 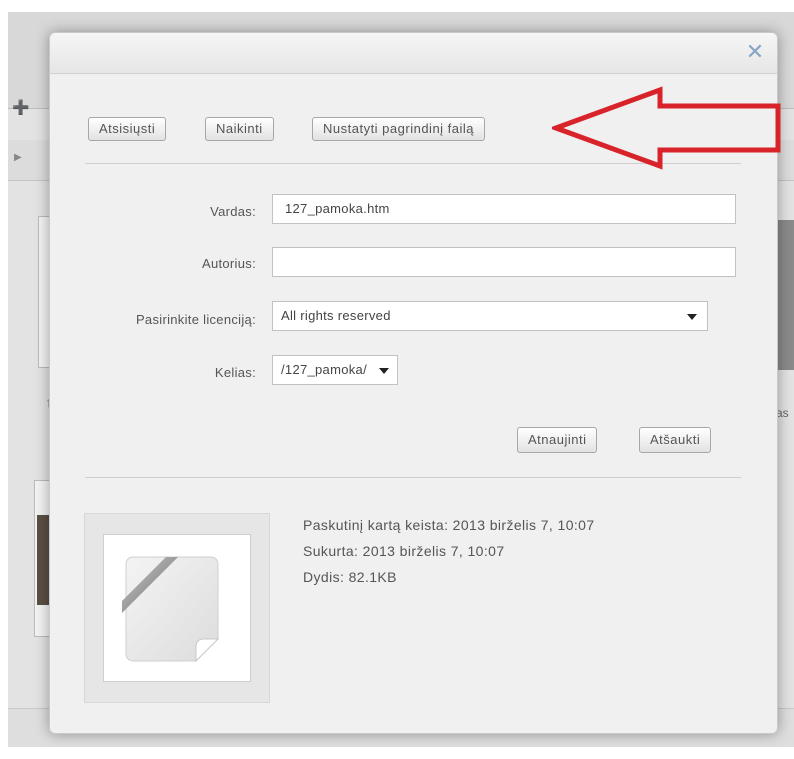 I want to click on set-main-file-button: Nustatyti pagrindinį failą, so click(x=399, y=129).